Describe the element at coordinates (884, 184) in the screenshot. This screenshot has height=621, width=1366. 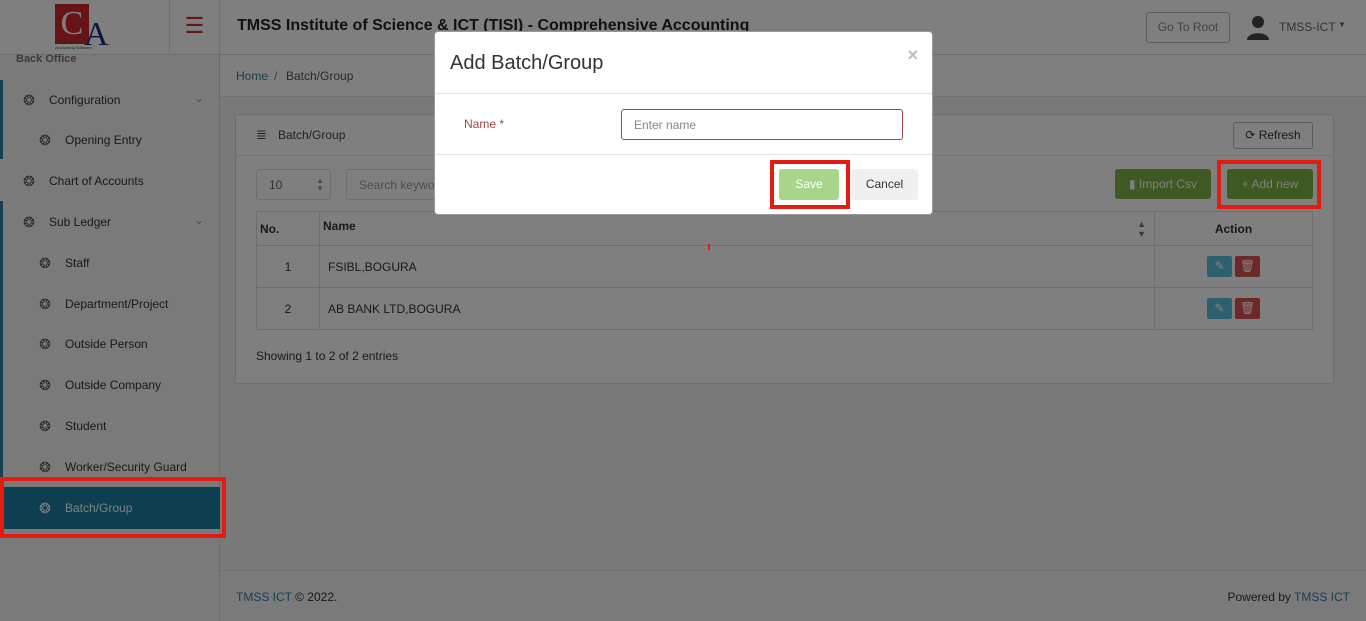
I see `cancel-button: Cancel` at that location.